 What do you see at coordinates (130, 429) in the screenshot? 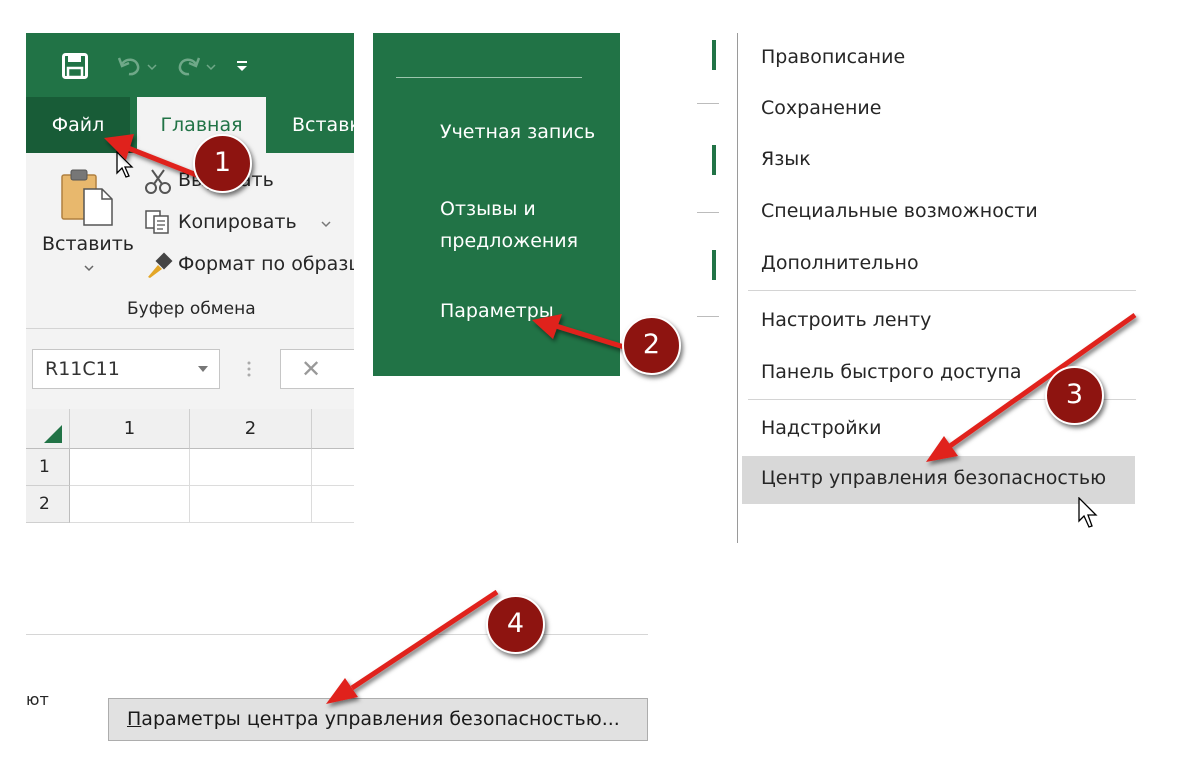
I see `column-header: 1` at bounding box center [130, 429].